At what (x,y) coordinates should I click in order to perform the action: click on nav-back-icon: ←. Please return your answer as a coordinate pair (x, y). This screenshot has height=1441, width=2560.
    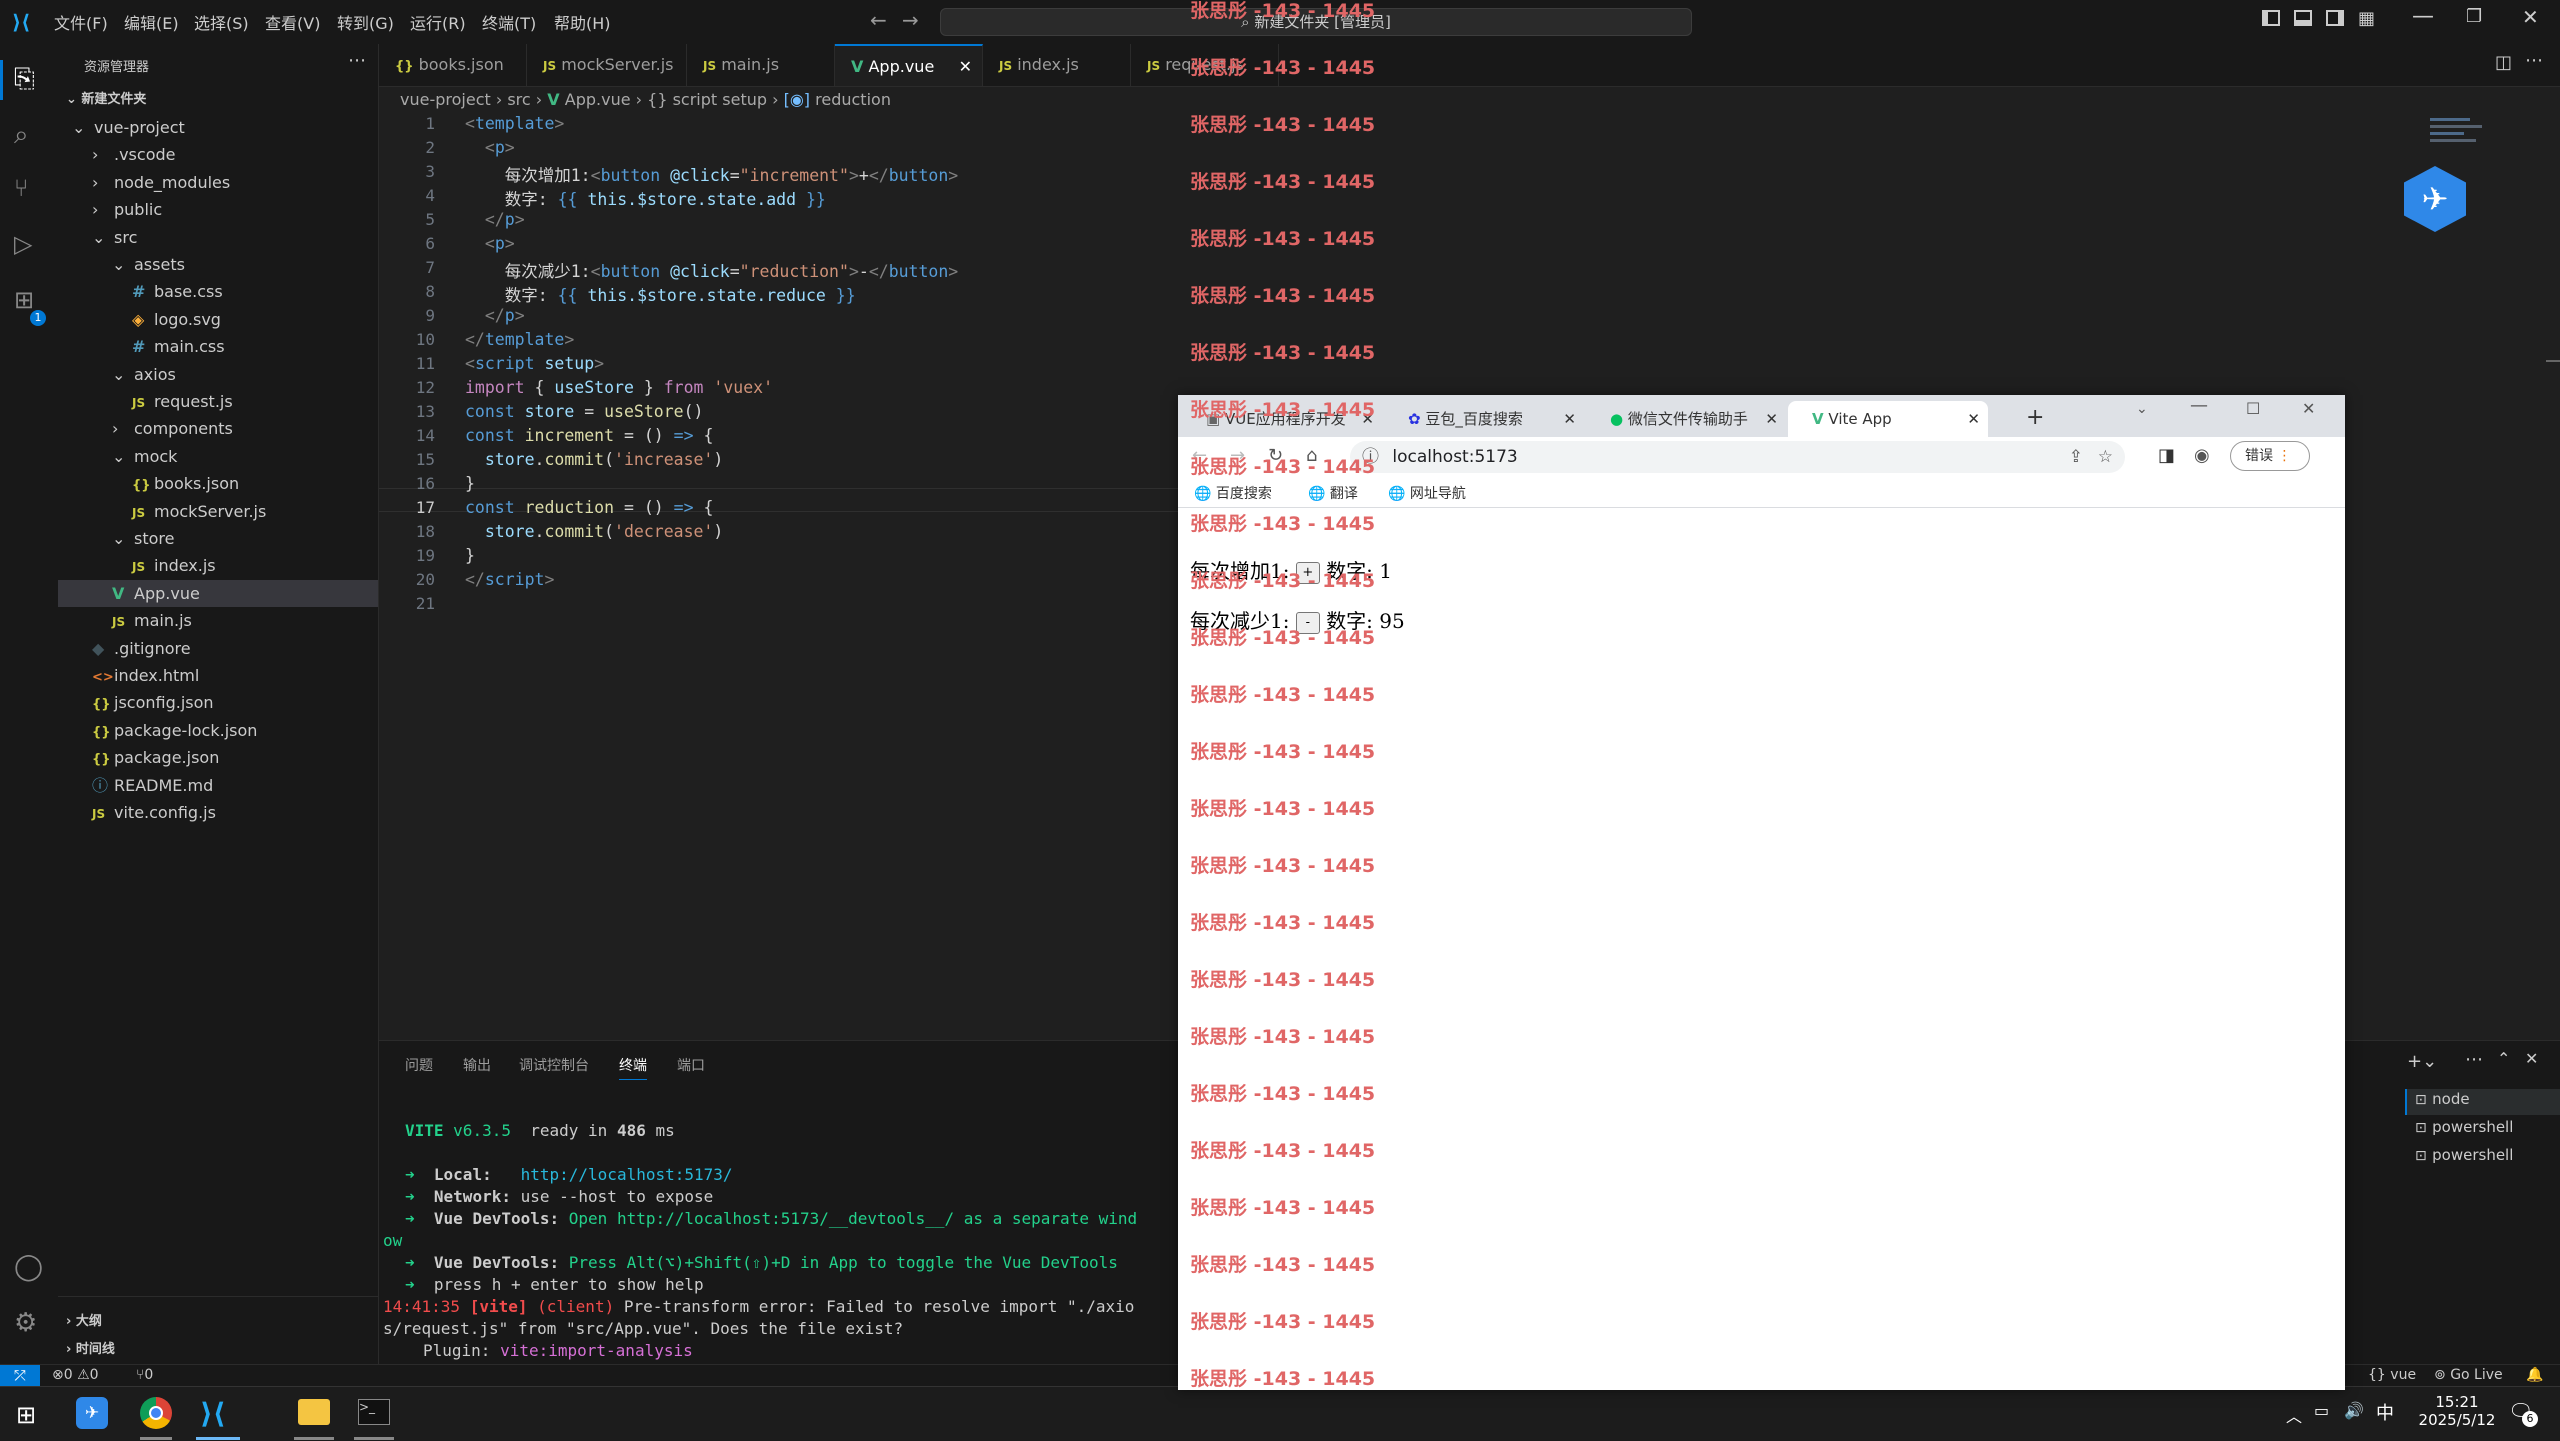
    Looking at the image, I should click on (878, 20).